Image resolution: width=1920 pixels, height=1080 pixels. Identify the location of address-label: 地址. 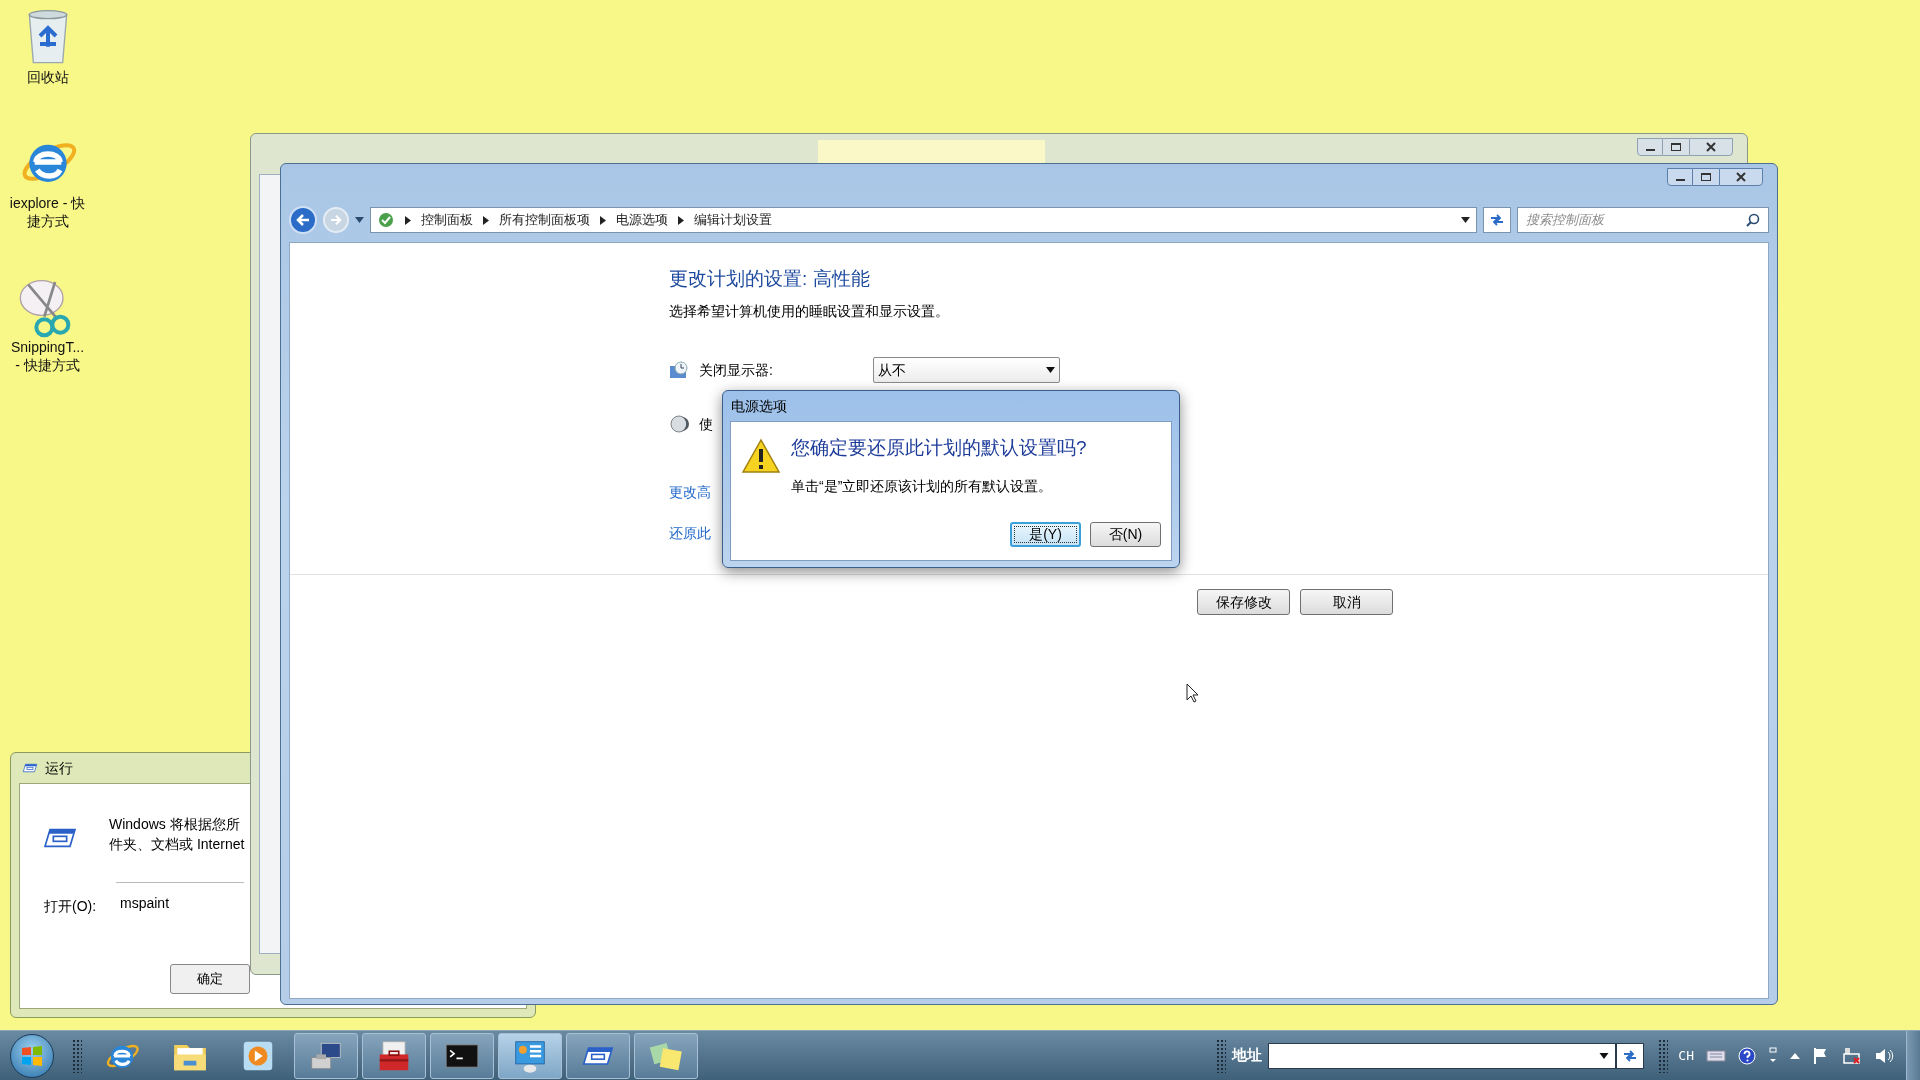
(1247, 1055).